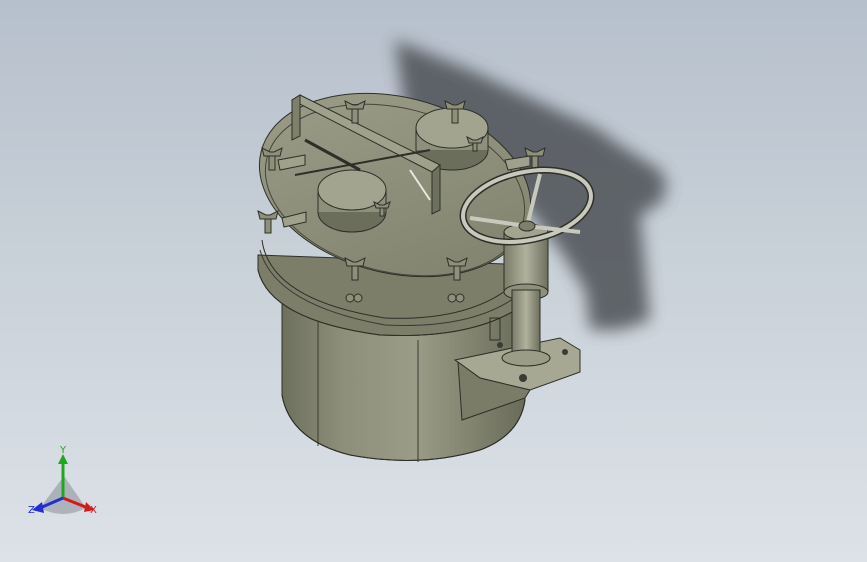  Describe the element at coordinates (63, 459) in the screenshot. I see `y-axis-arrow` at that location.